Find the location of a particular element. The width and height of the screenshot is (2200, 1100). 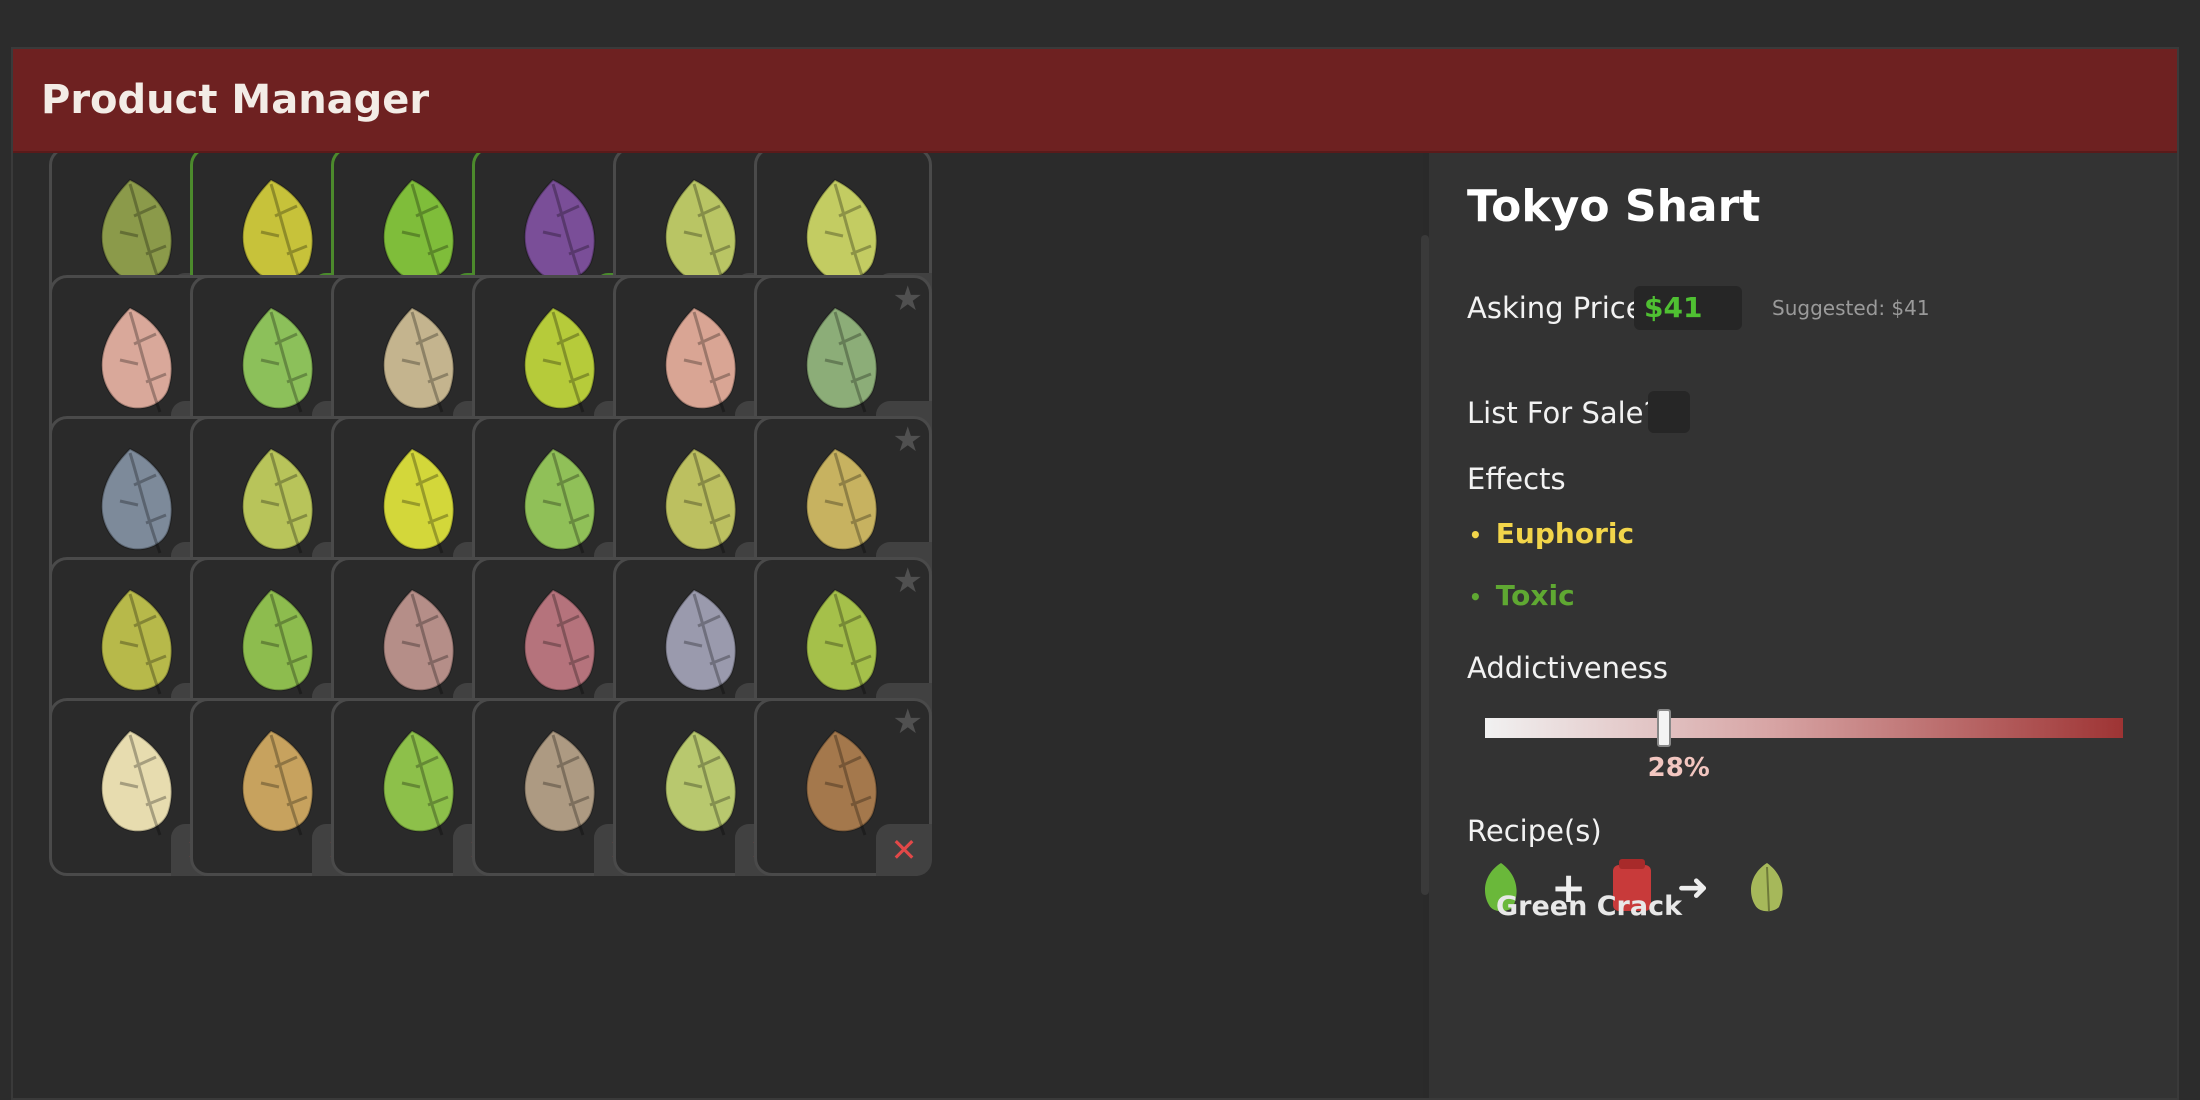

effects-label: Effects is located at coordinates (1516, 479).